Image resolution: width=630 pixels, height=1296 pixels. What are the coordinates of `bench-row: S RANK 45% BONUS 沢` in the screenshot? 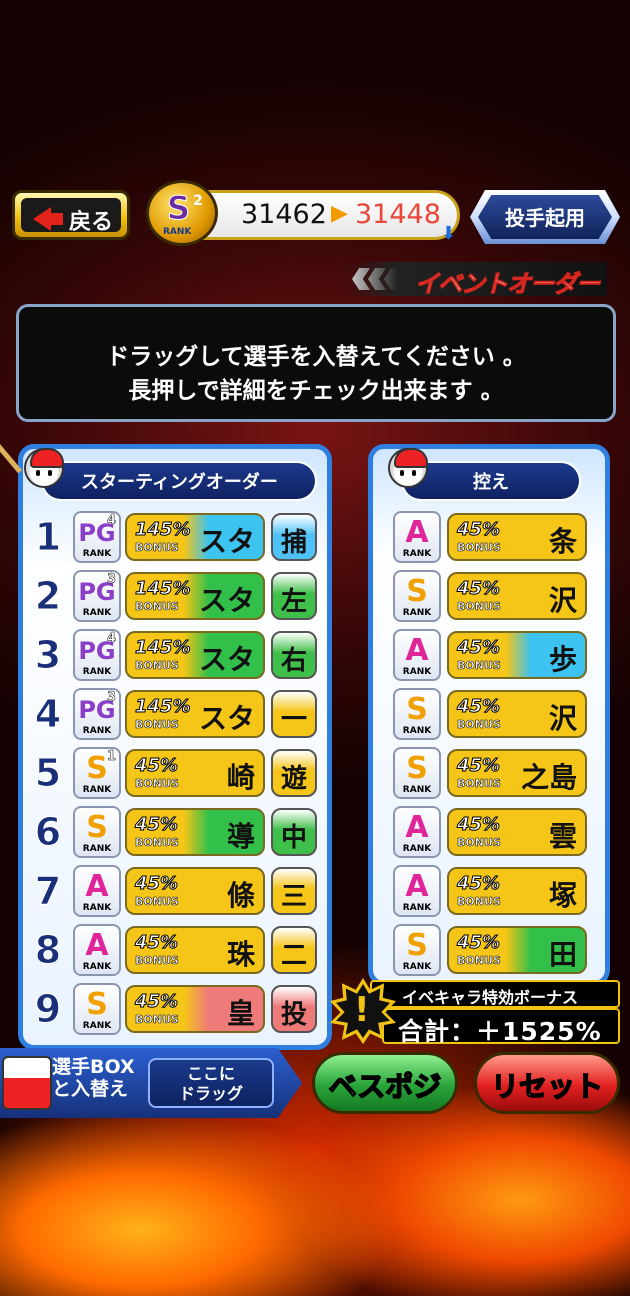 It's located at (493, 597).